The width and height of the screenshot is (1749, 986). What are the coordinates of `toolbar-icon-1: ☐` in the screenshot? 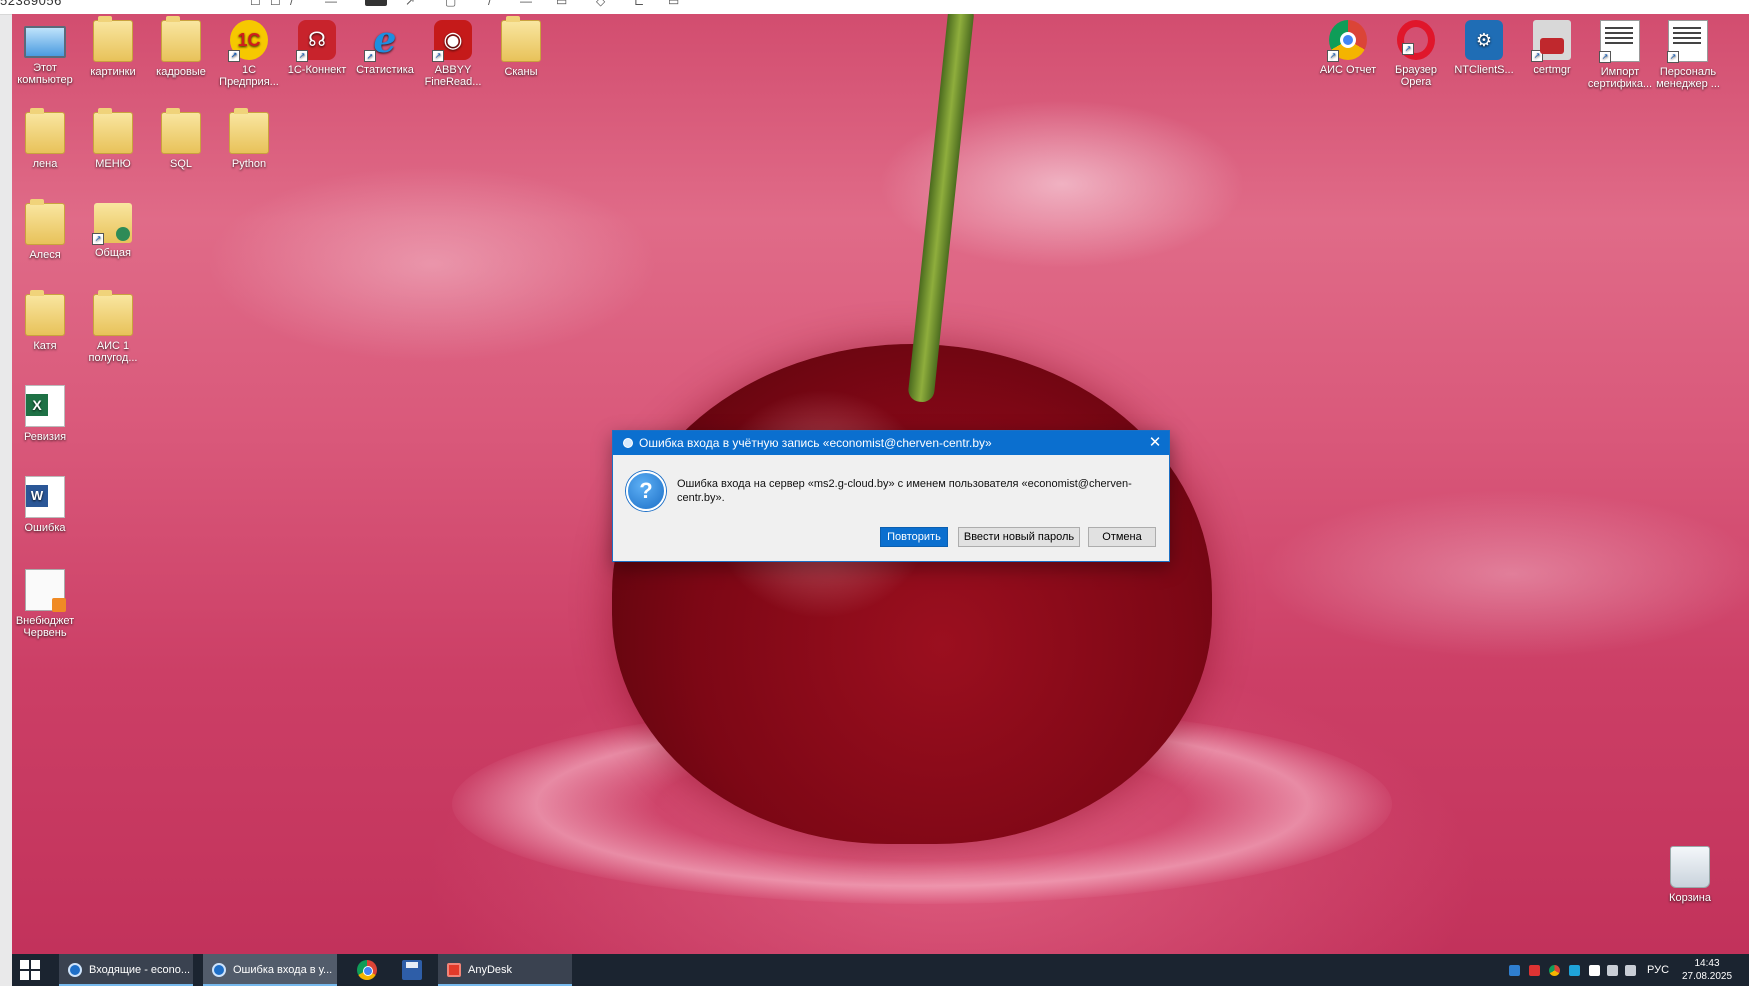 It's located at (255, 4).